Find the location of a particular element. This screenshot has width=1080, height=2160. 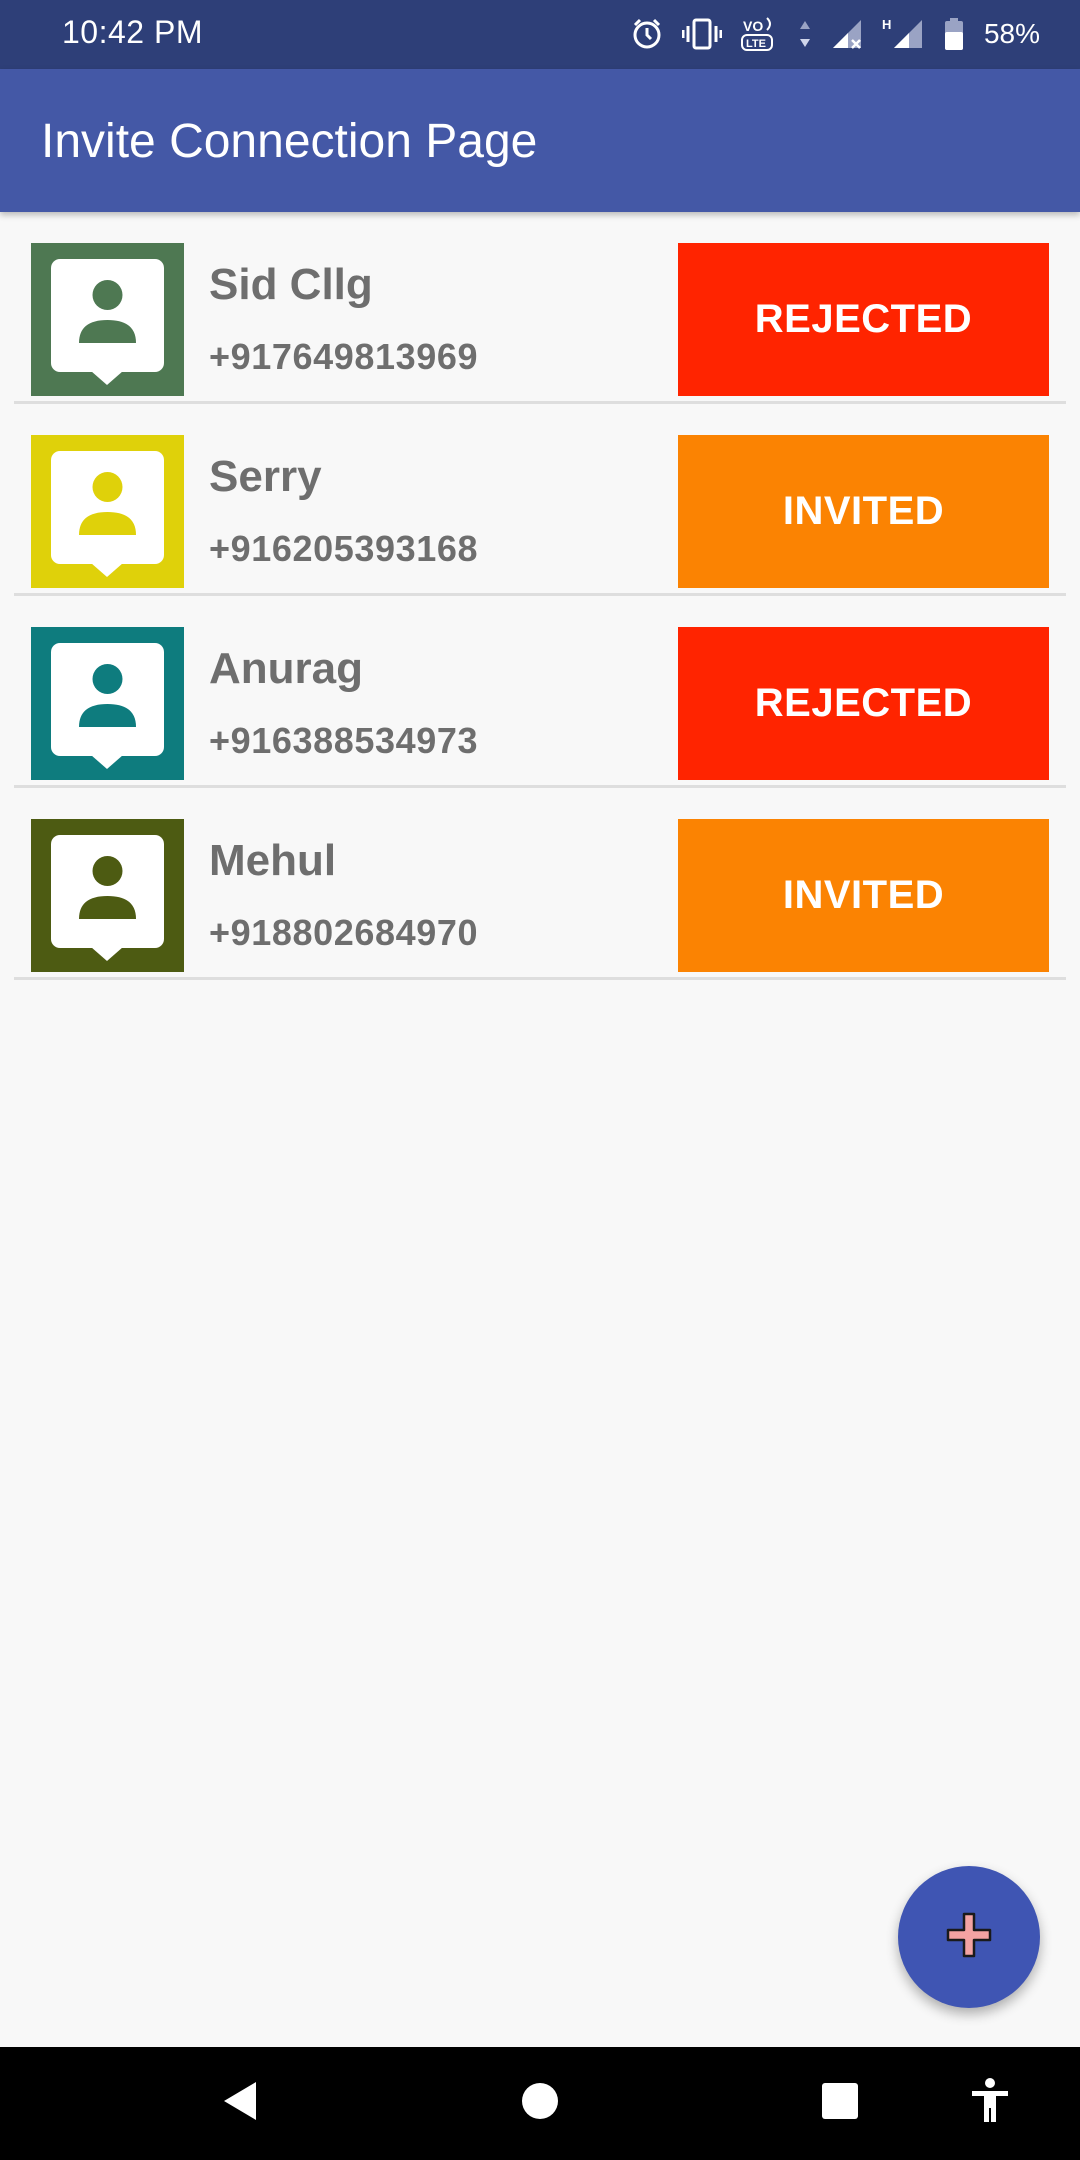

status-time: 10:42 PM is located at coordinates (132, 32).